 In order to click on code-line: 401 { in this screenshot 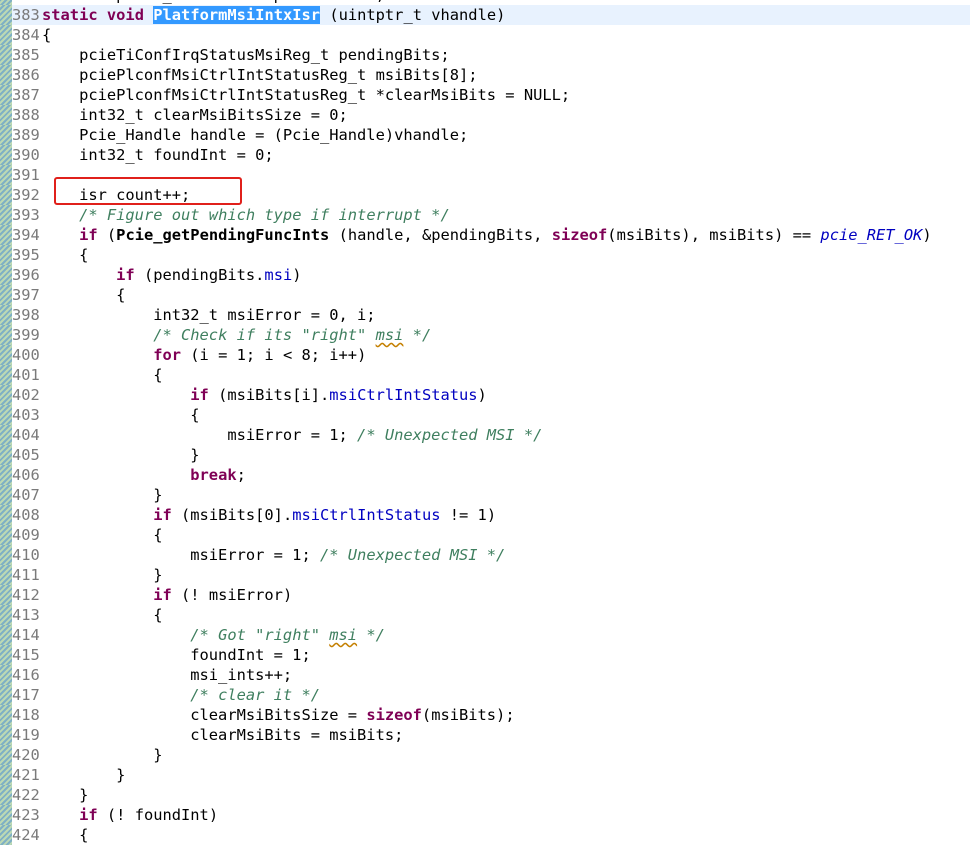, I will do `click(485, 375)`.